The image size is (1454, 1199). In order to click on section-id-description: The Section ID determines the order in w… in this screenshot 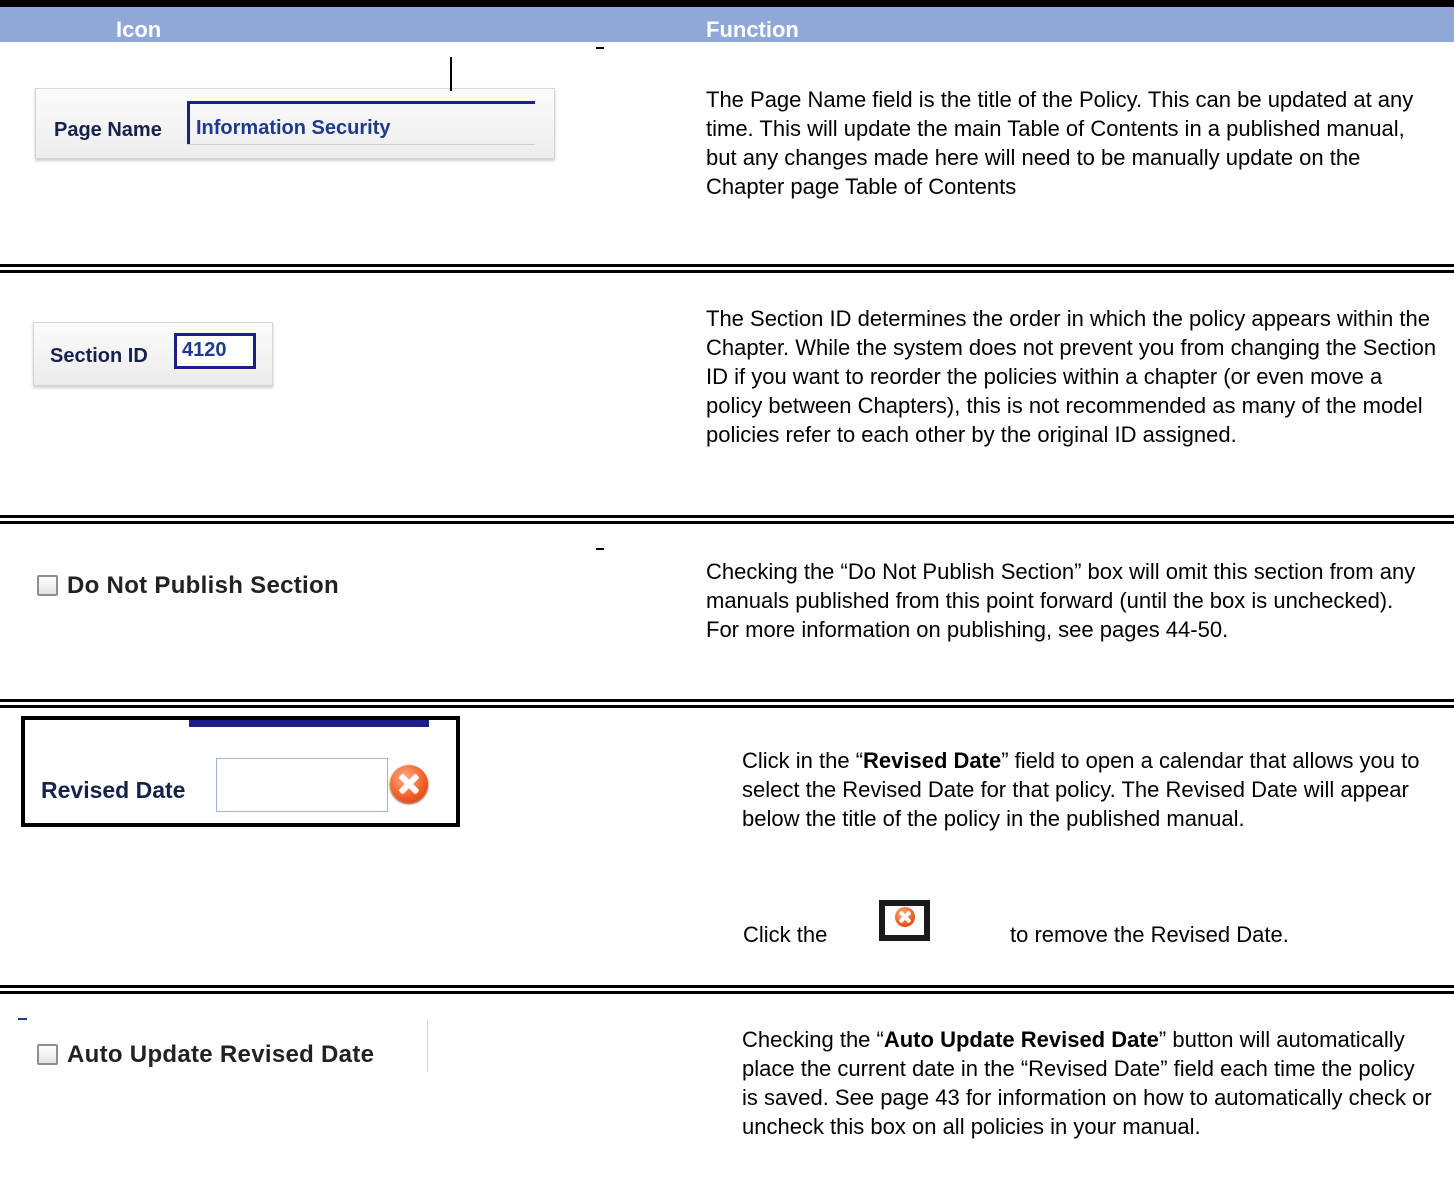, I will do `click(1071, 376)`.